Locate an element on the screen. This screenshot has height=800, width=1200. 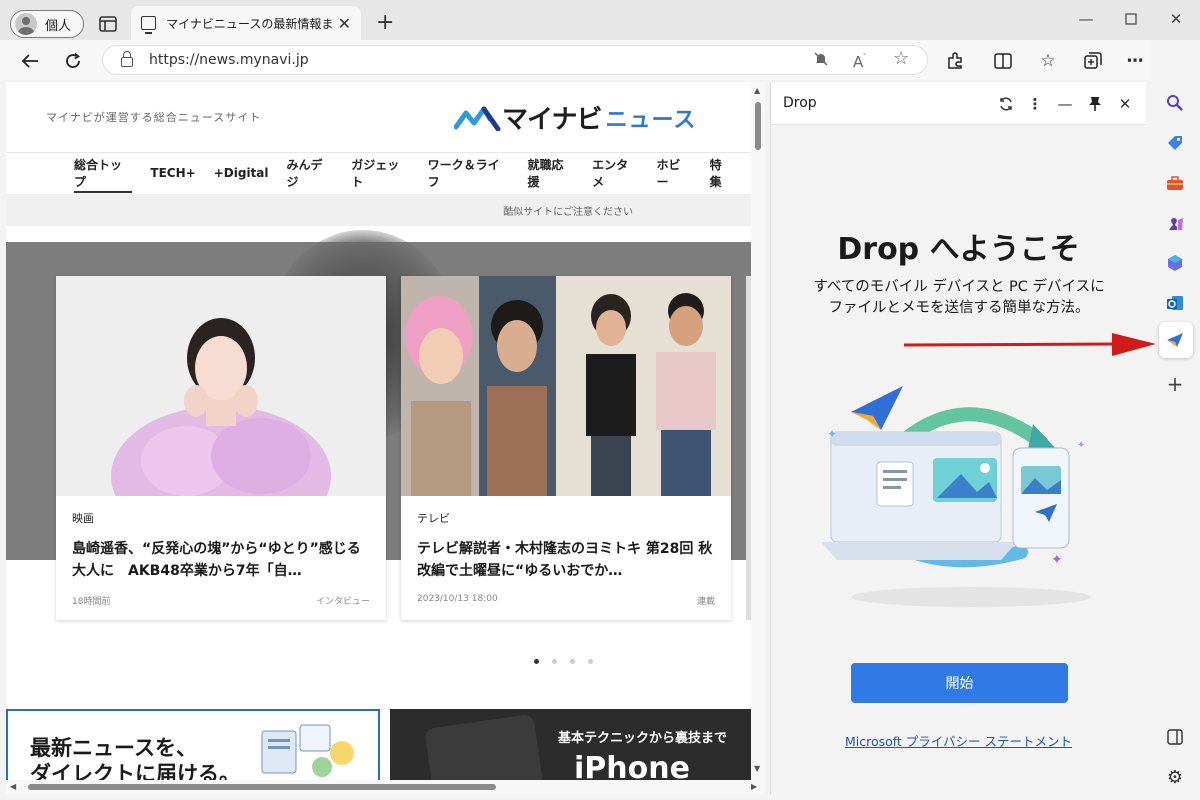
scroll-down-icon: ▼ is located at coordinates (757, 768).